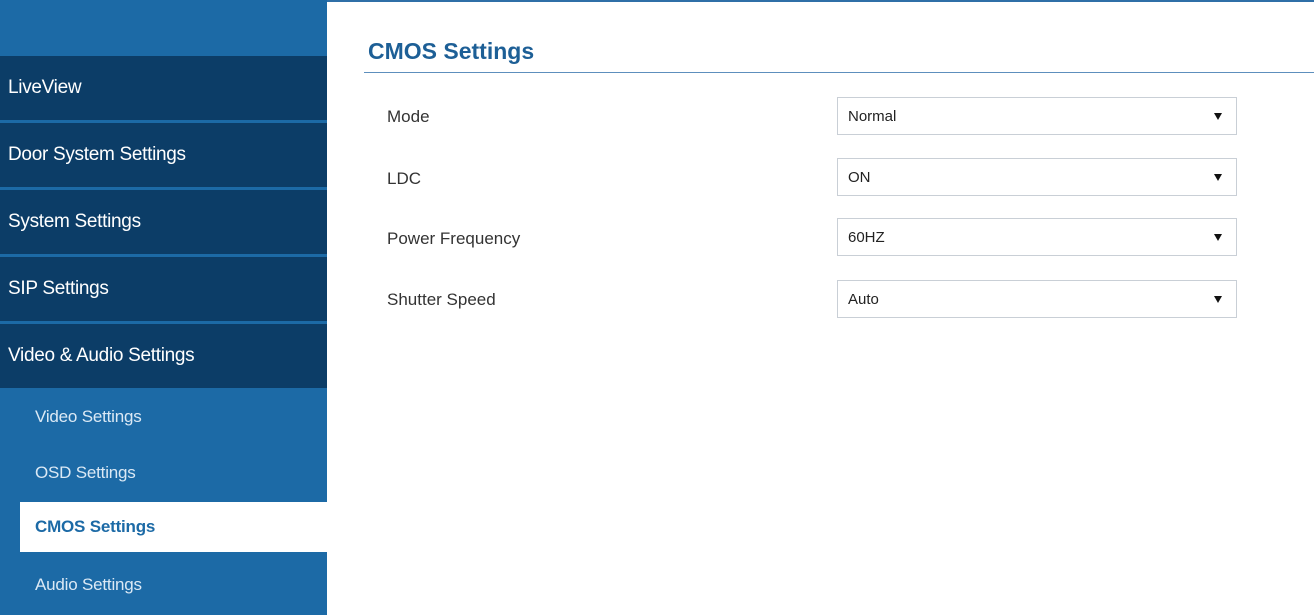 The height and width of the screenshot is (615, 1314). Describe the element at coordinates (45, 87) in the screenshot. I see `sidebar-item-label: LiveView` at that location.